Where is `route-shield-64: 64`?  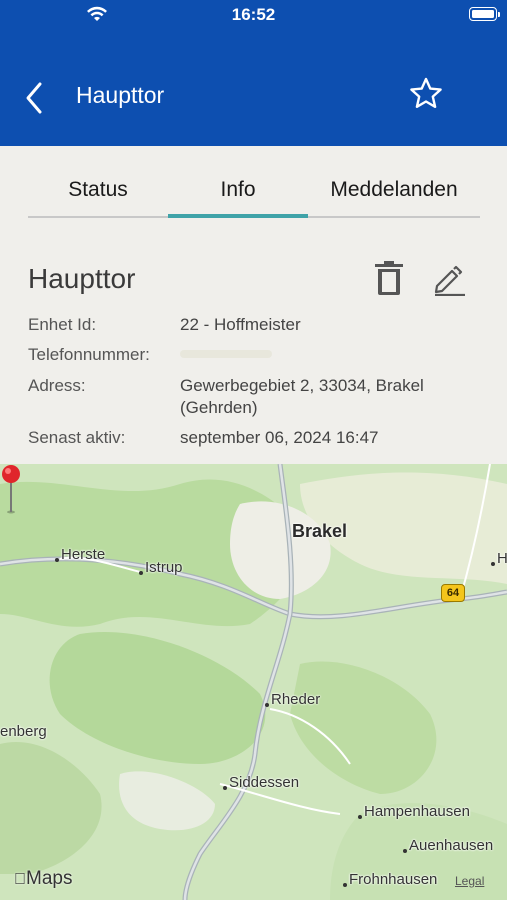
route-shield-64: 64 is located at coordinates (453, 593).